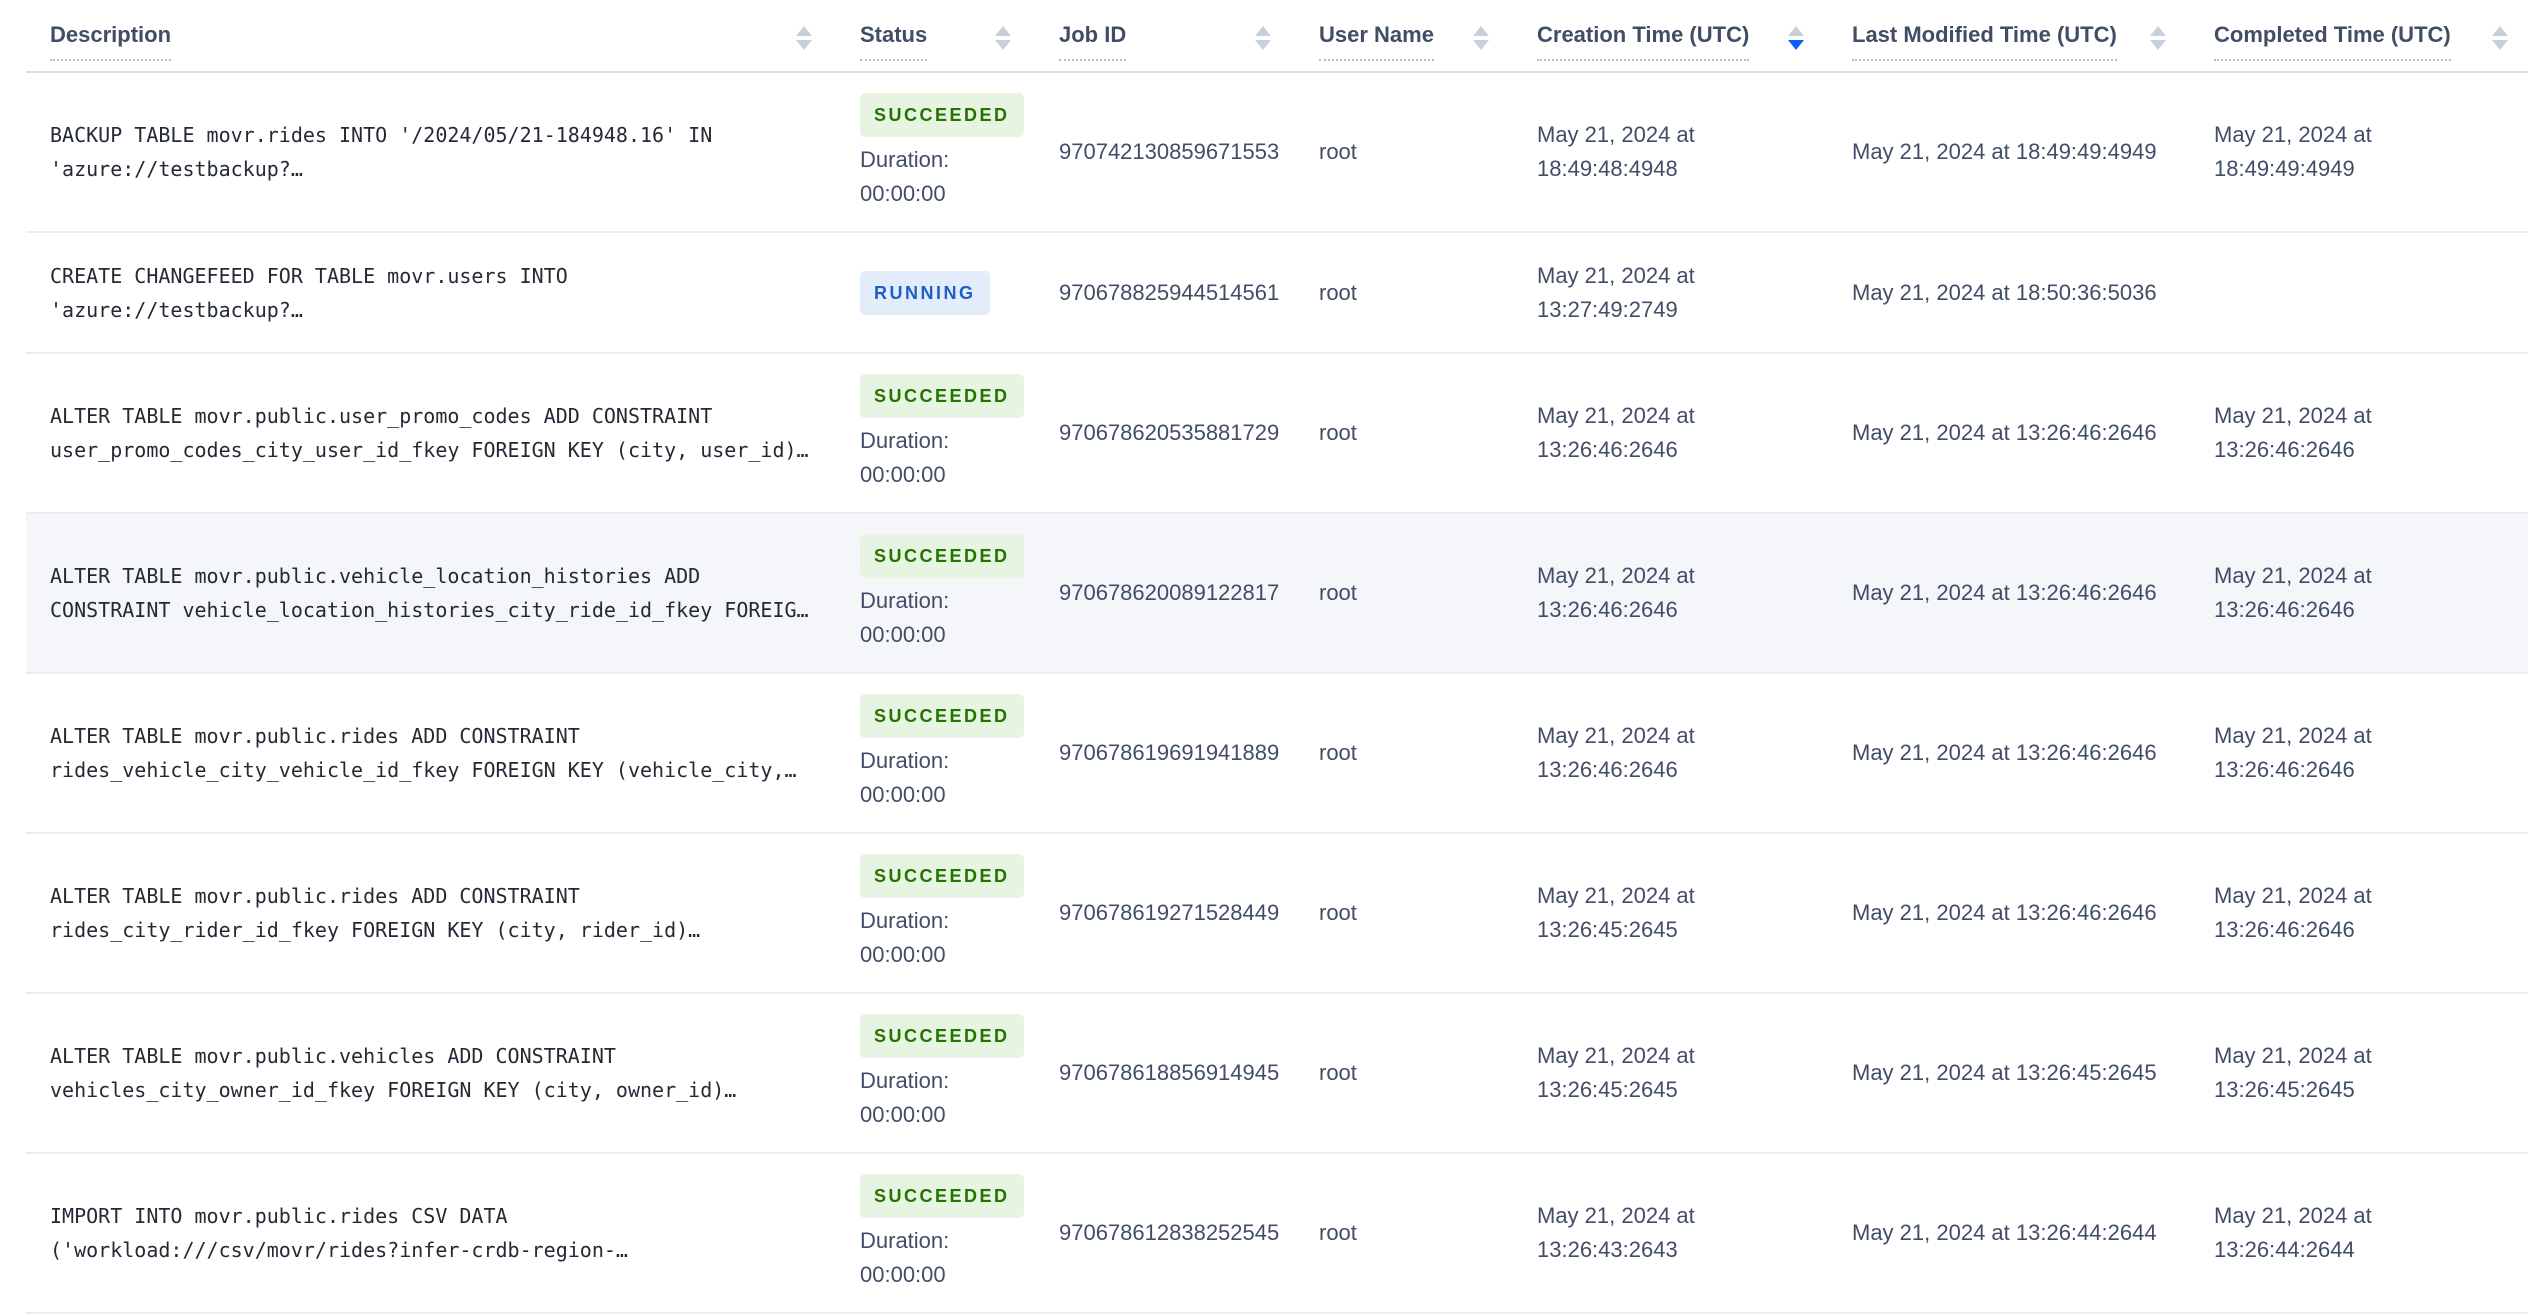  Describe the element at coordinates (1643, 41) in the screenshot. I see `column-header-label: Creation Time (UTC)` at that location.